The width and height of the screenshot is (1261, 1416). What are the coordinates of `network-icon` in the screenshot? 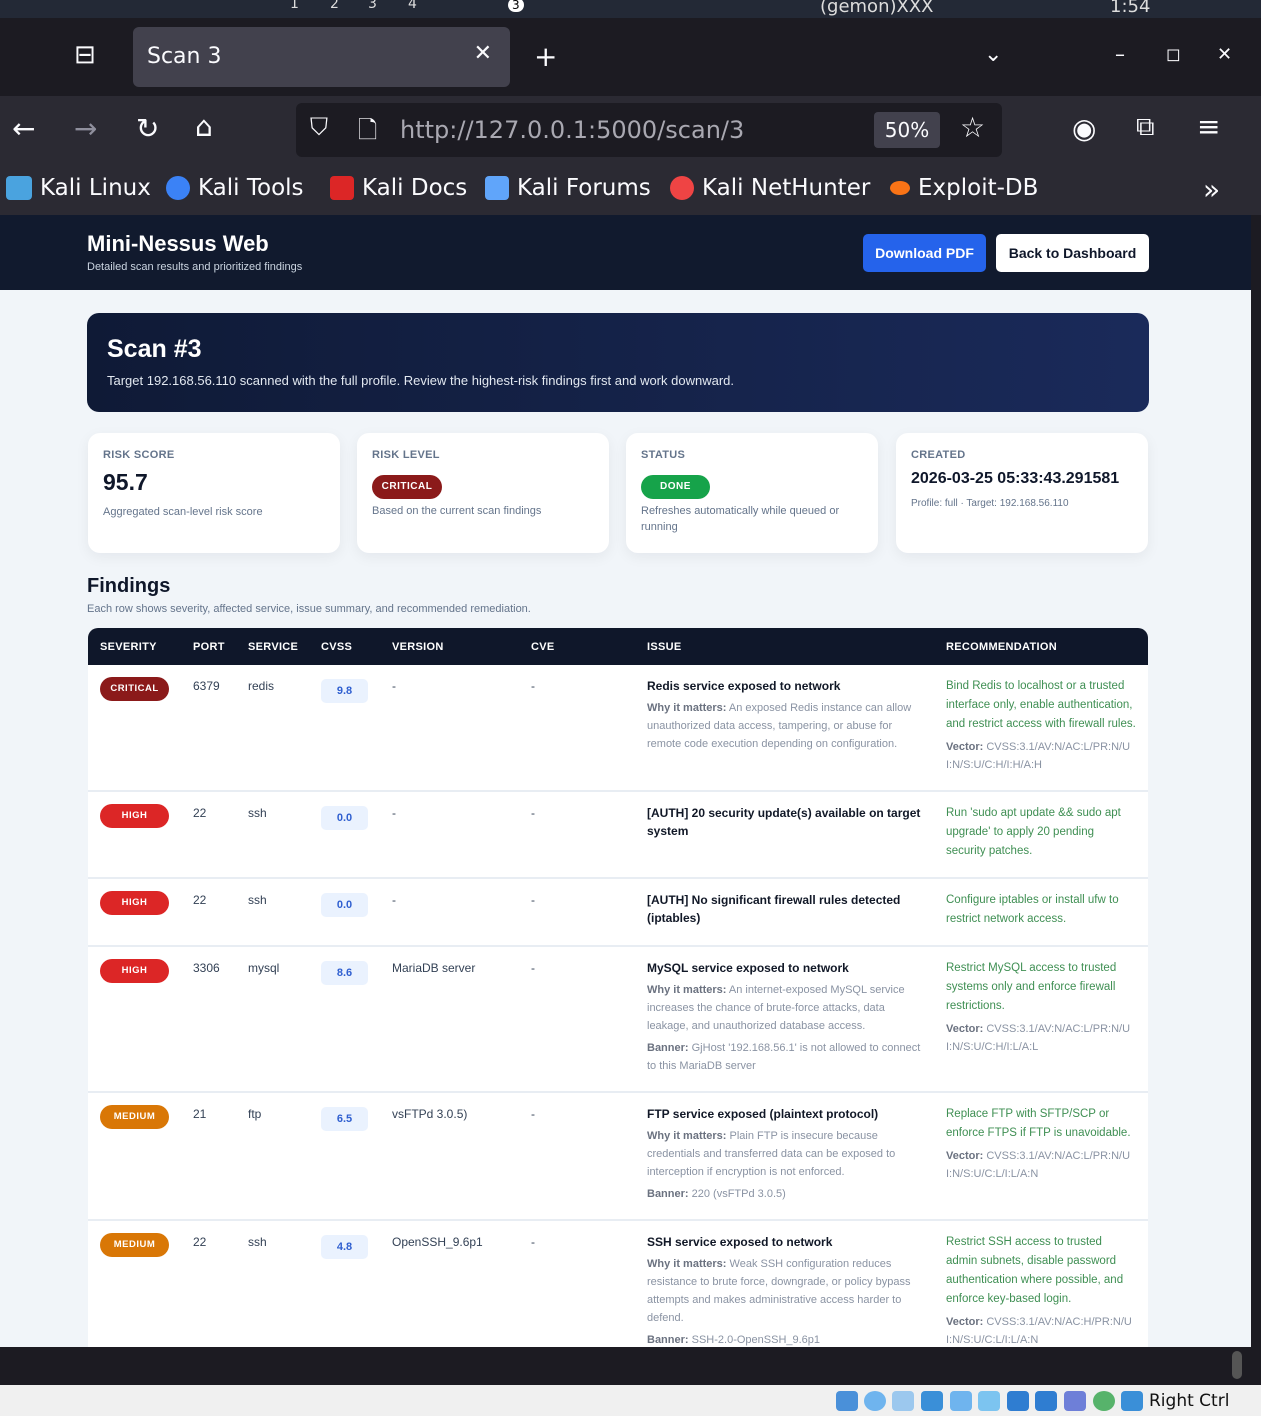 It's located at (932, 1401).